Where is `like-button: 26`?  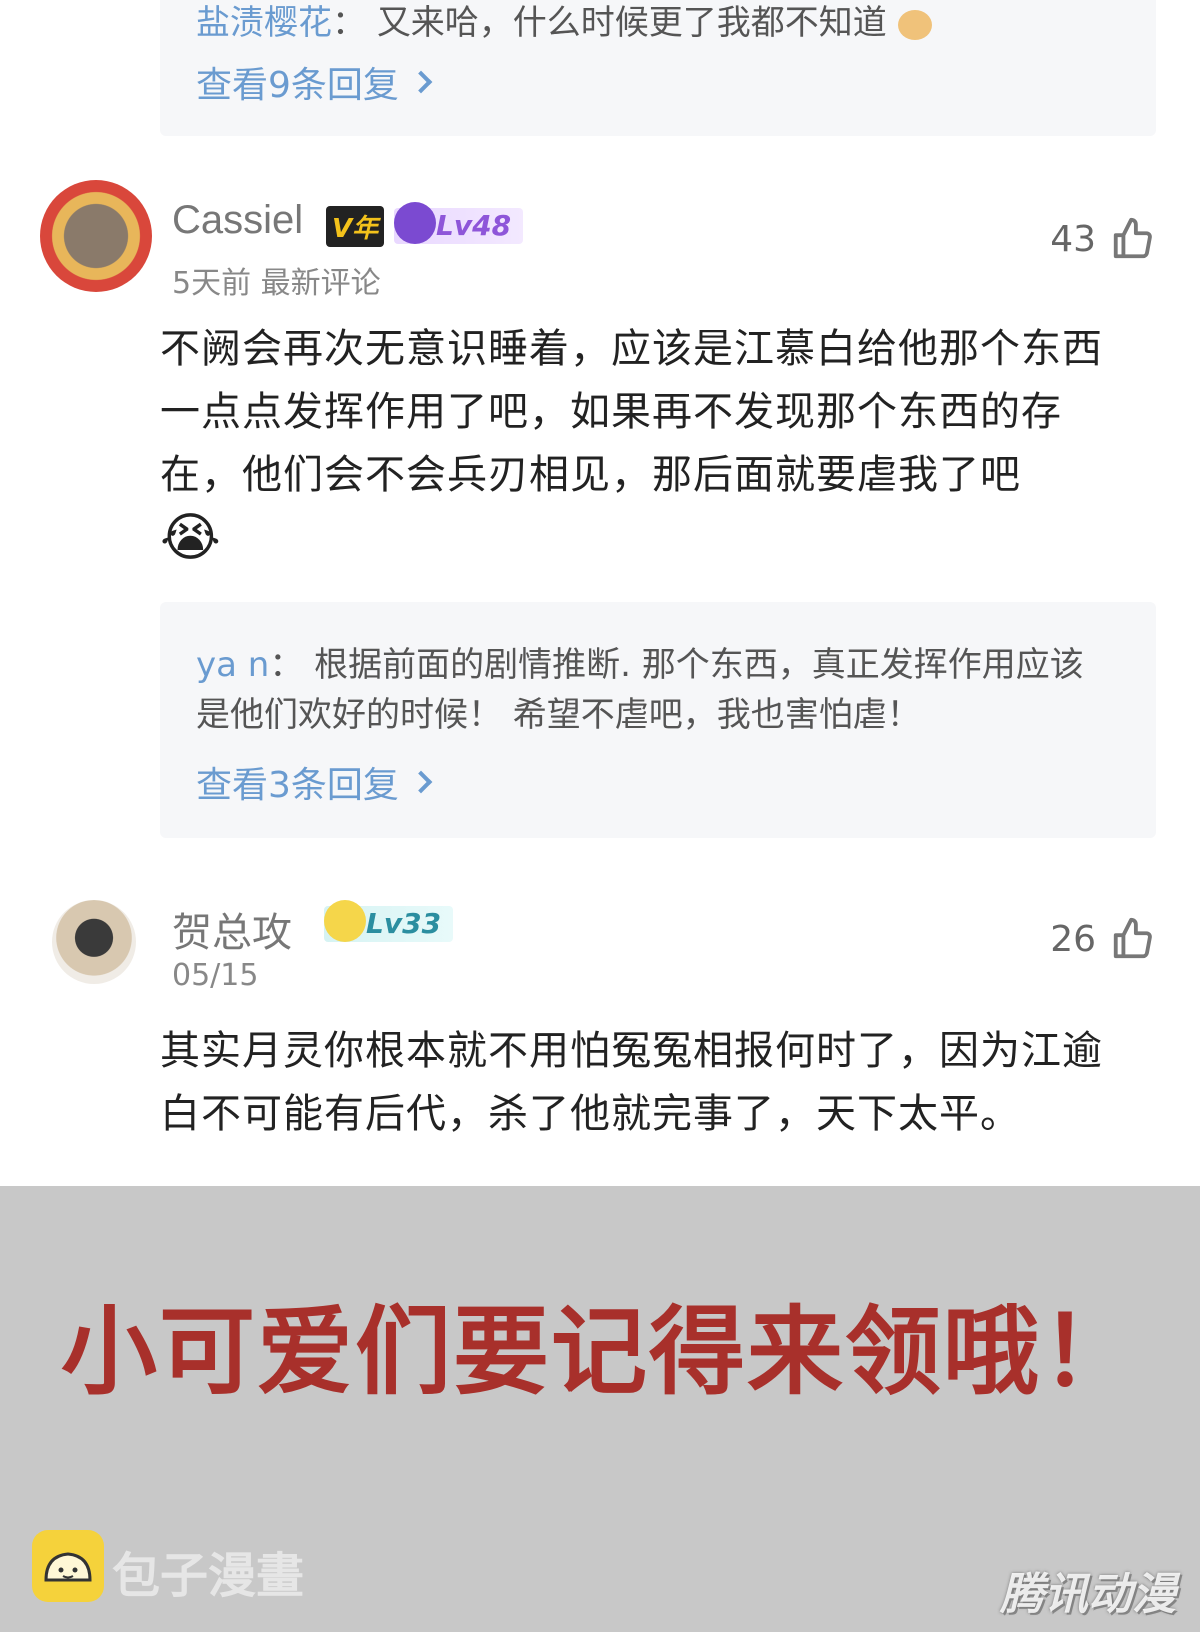 like-button: 26 is located at coordinates (1103, 939).